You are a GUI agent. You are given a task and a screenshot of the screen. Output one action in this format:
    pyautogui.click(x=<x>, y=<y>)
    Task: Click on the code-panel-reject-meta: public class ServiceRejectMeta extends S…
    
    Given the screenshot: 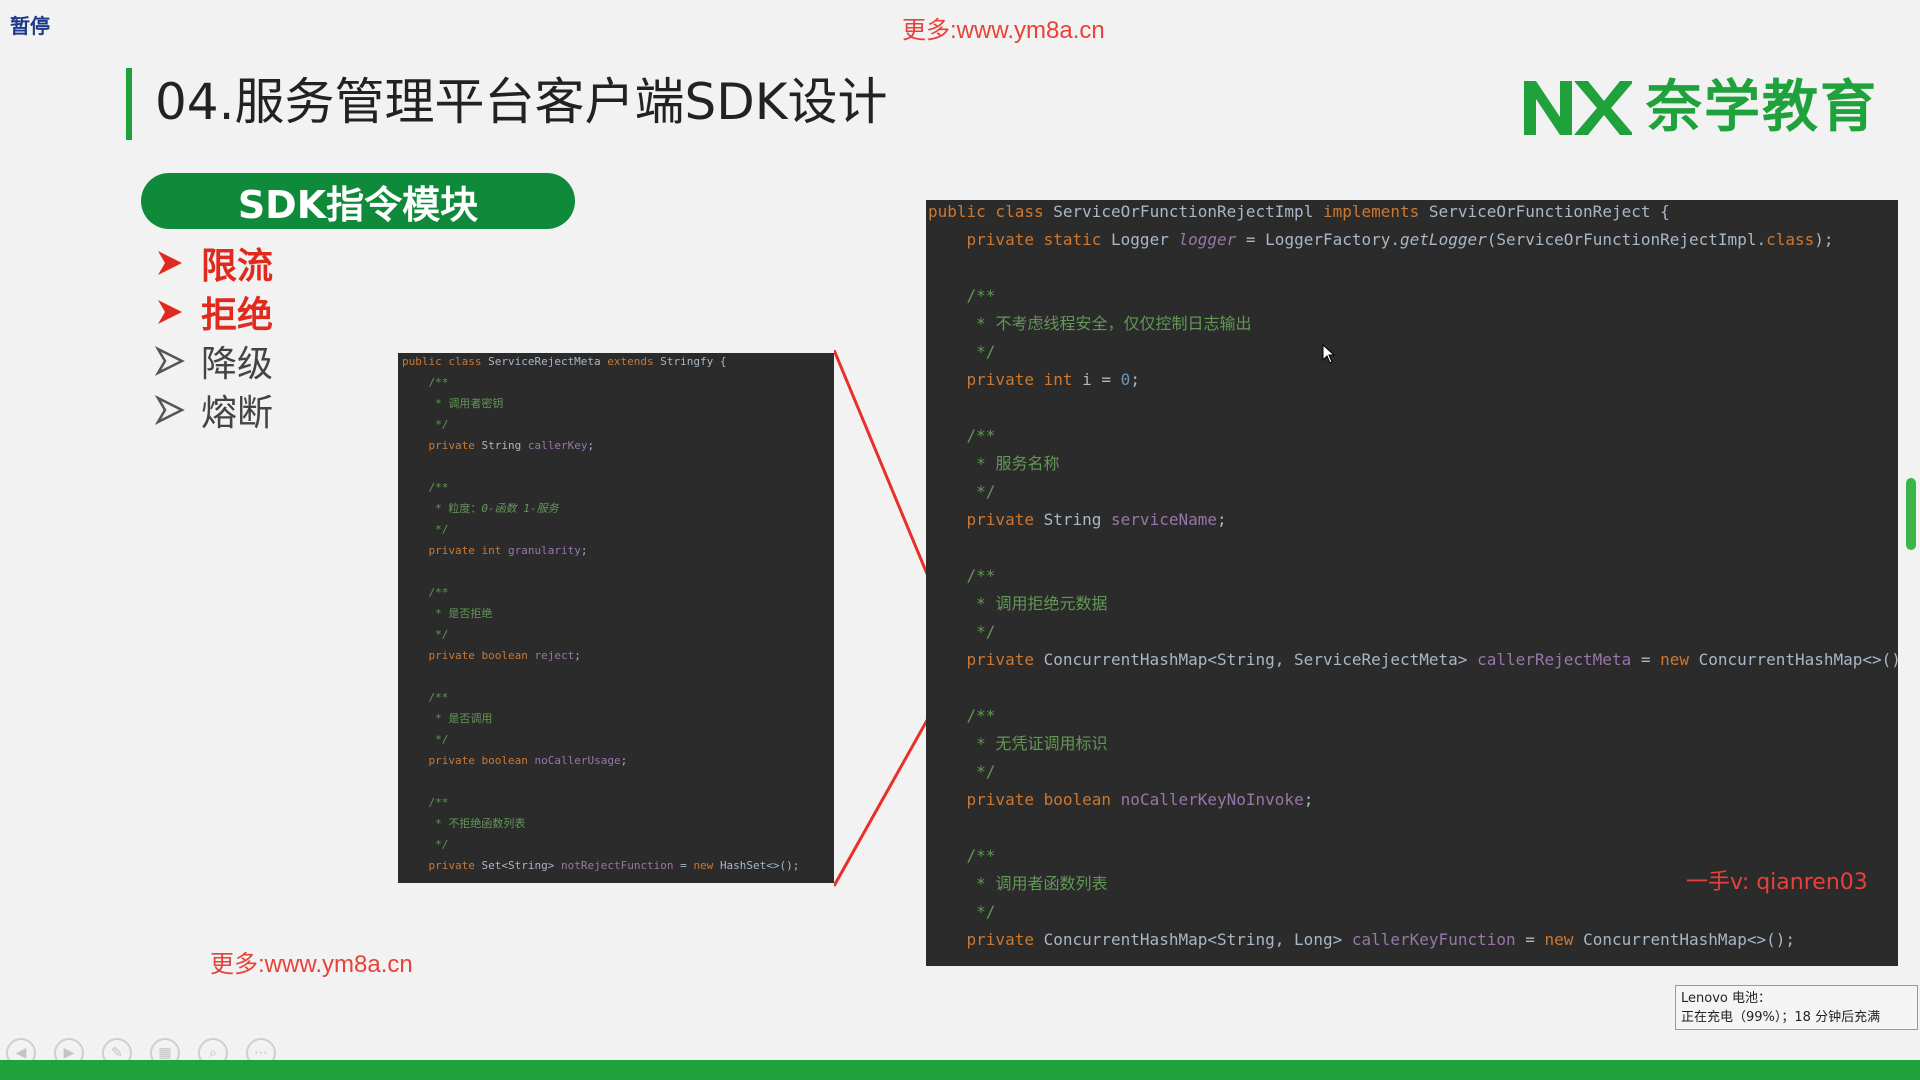 What is the action you would take?
    pyautogui.click(x=616, y=618)
    